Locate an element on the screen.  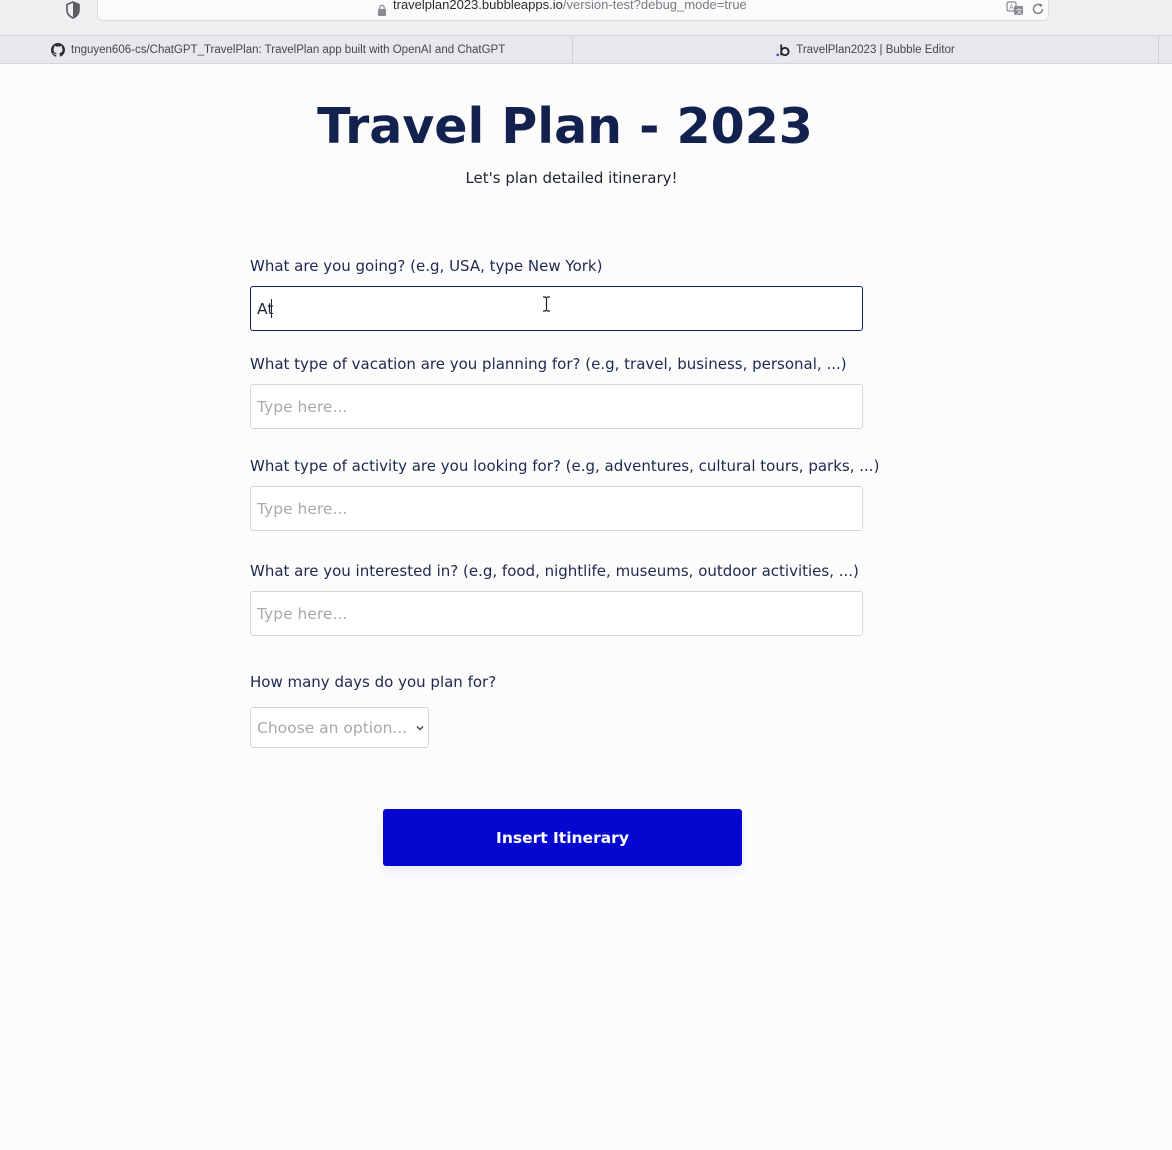
insert-itinerary-button: Insert Itinerary is located at coordinates (562, 837).